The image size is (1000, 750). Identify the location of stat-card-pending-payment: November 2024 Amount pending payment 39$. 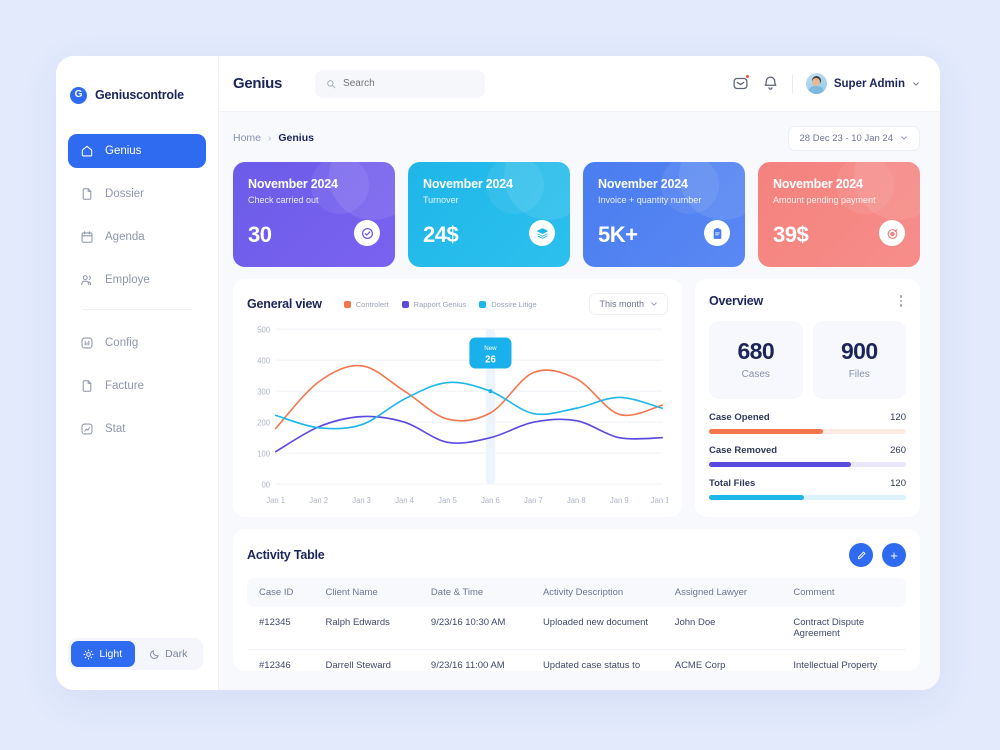
(839, 214).